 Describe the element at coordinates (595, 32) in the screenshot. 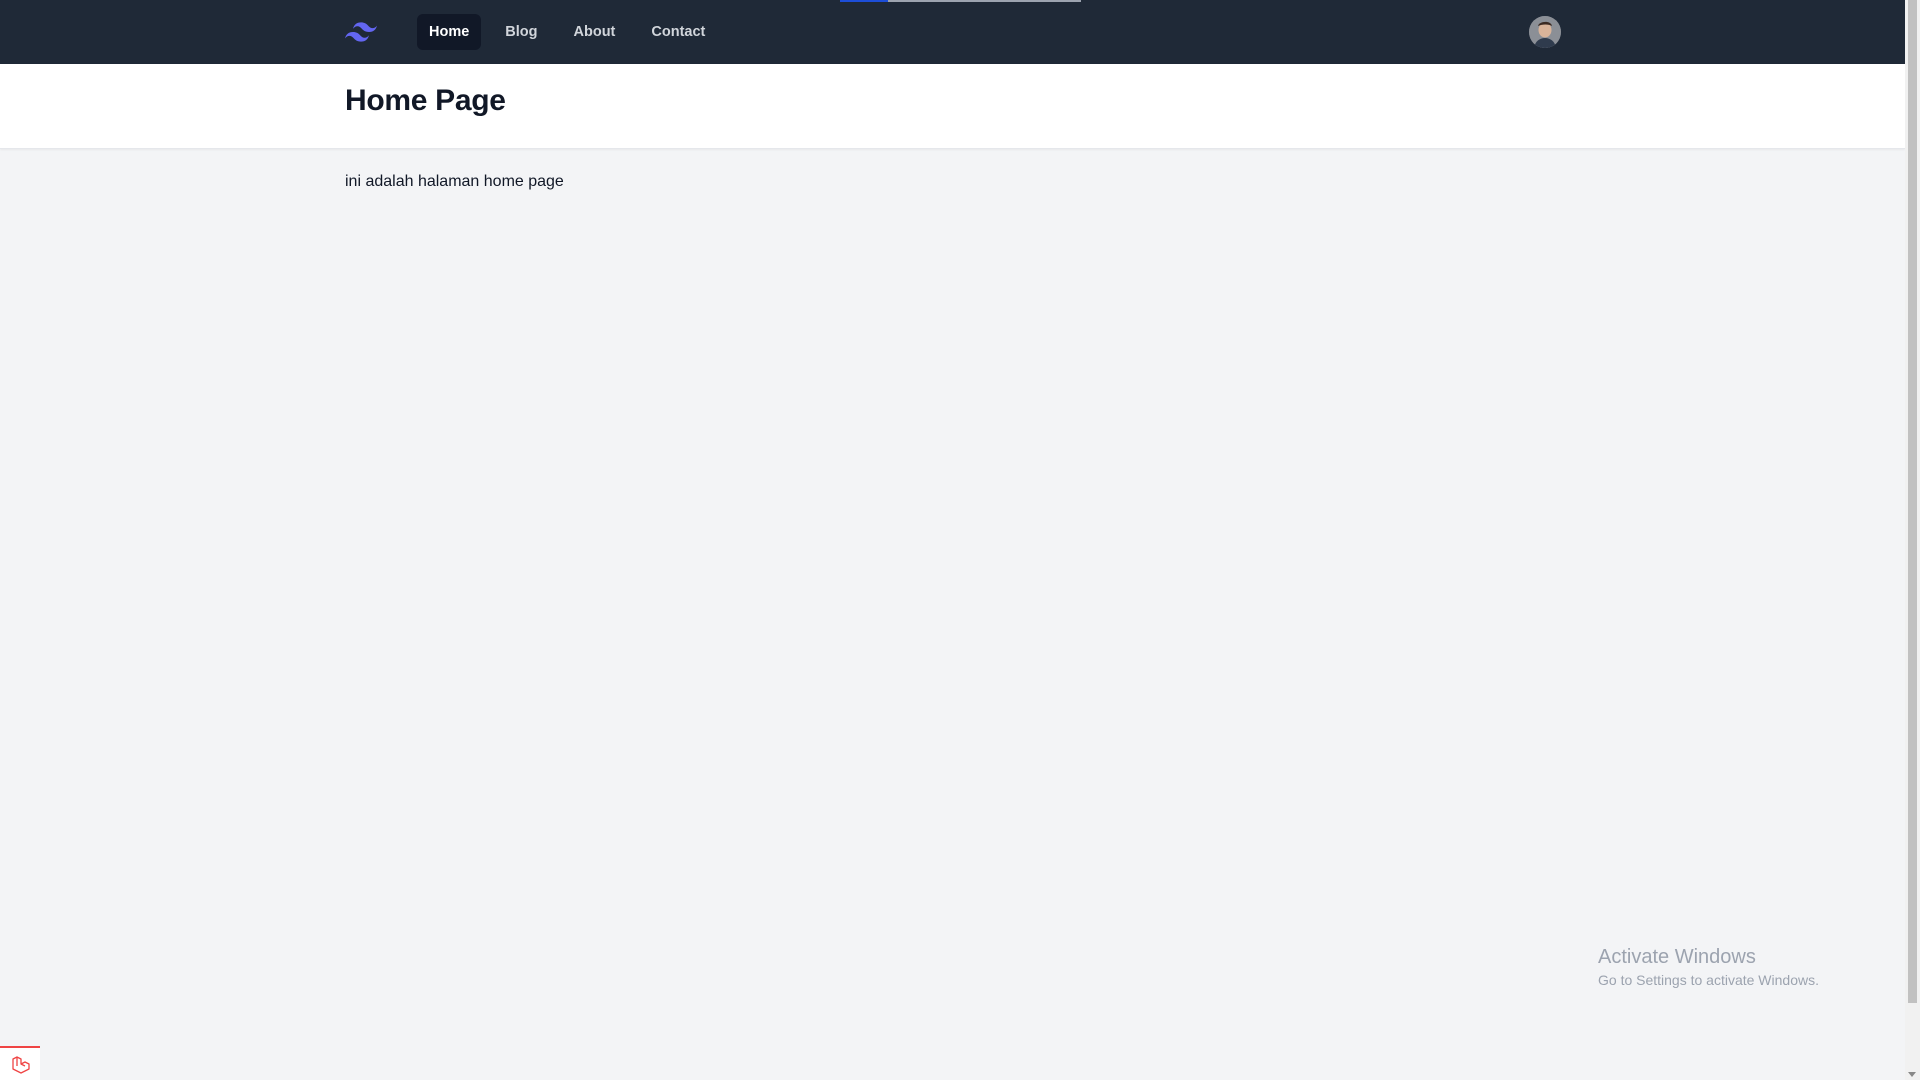

I see `nav-link-about: About` at that location.